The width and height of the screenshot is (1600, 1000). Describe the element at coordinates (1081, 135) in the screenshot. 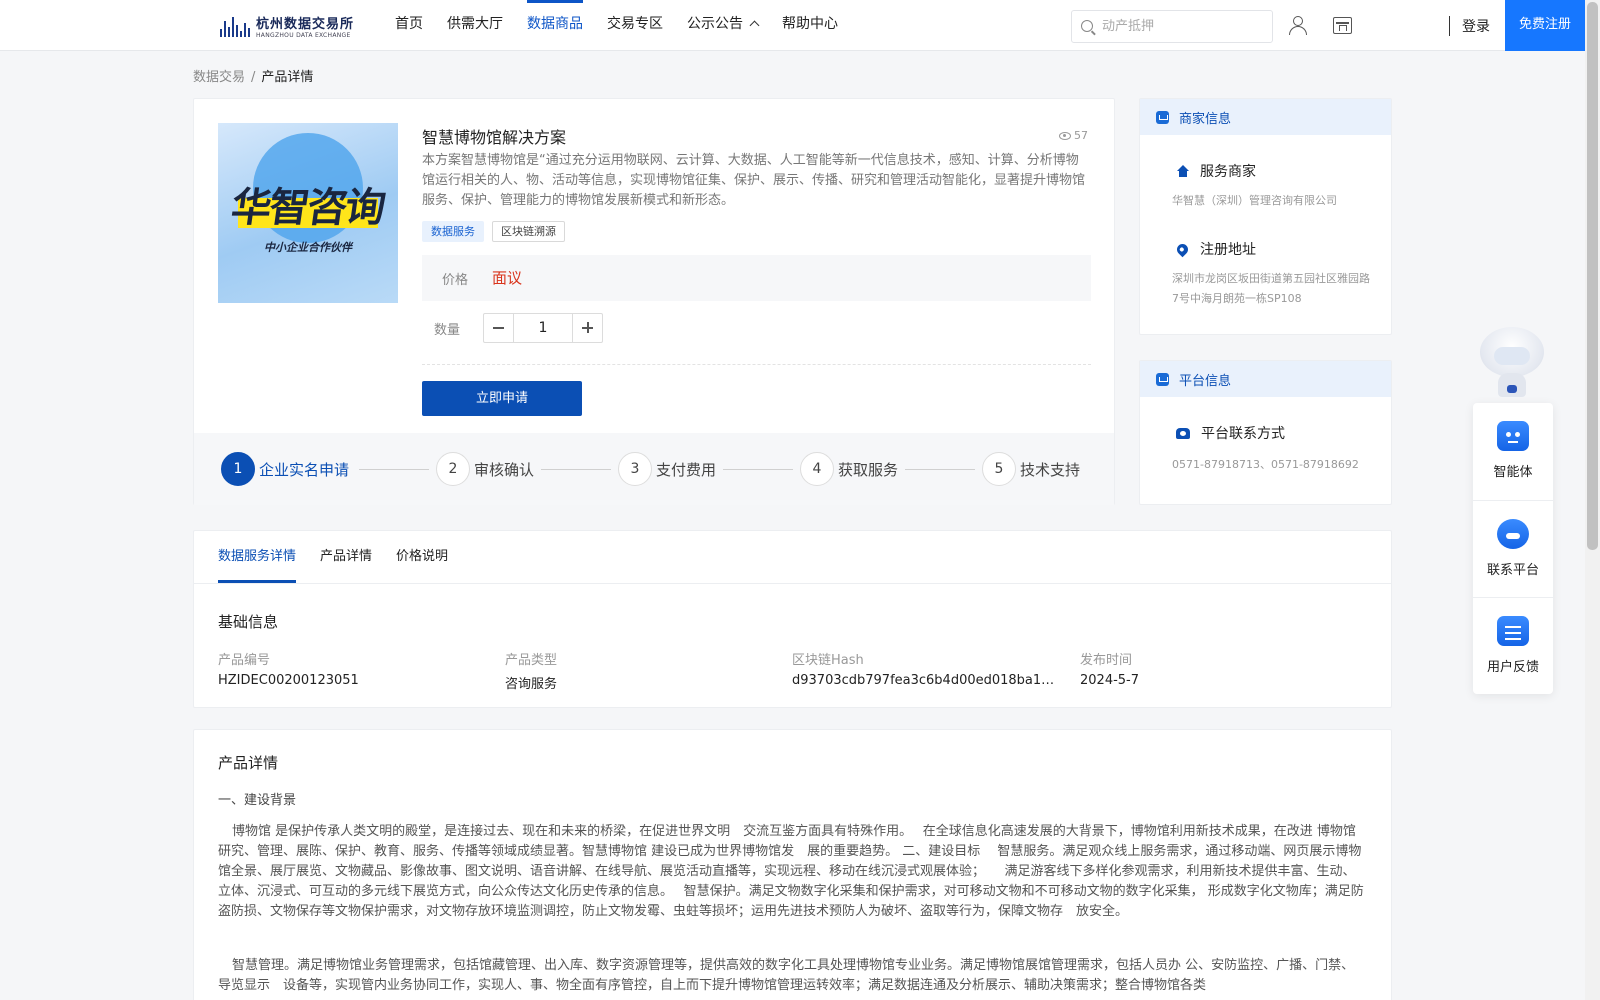

I see `view-count-value: 57` at that location.